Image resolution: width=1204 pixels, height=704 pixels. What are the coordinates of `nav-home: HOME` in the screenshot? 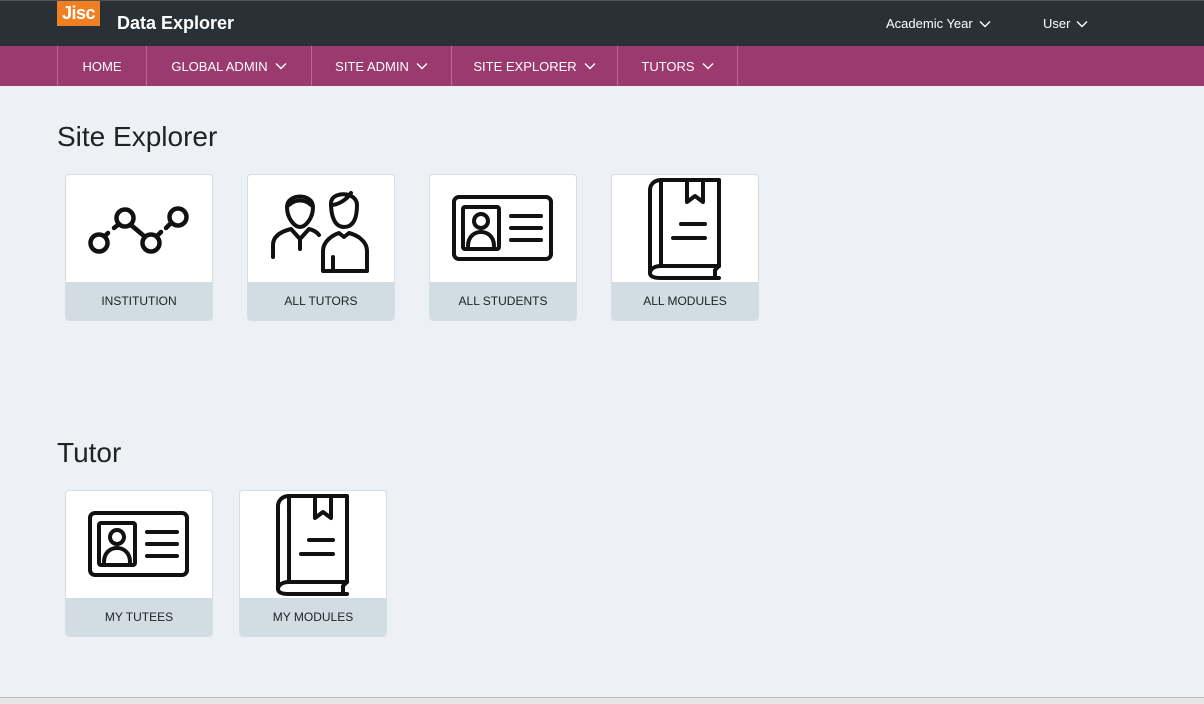 It's located at (102, 66).